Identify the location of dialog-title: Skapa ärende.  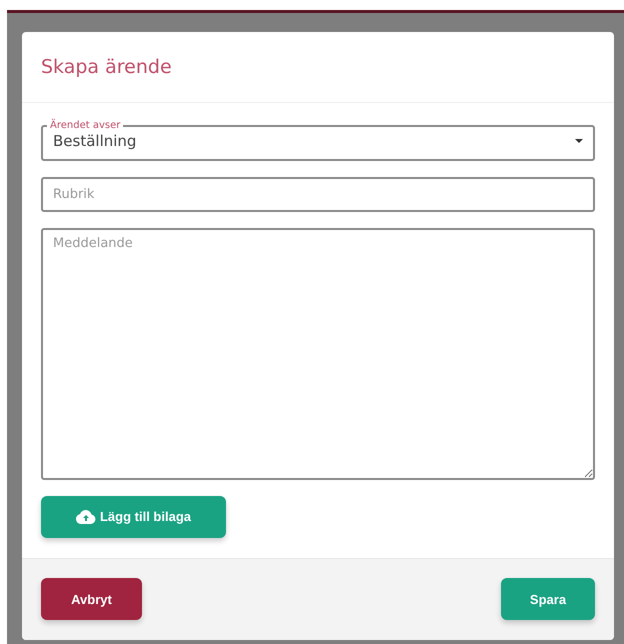
(106, 67).